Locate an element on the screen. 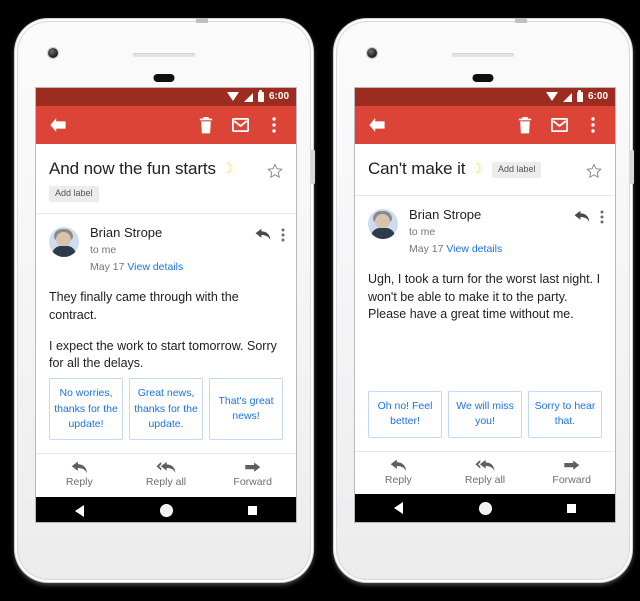 The height and width of the screenshot is (601, 640). smart-reply-chip: Sorry to hear that. is located at coordinates (565, 414).